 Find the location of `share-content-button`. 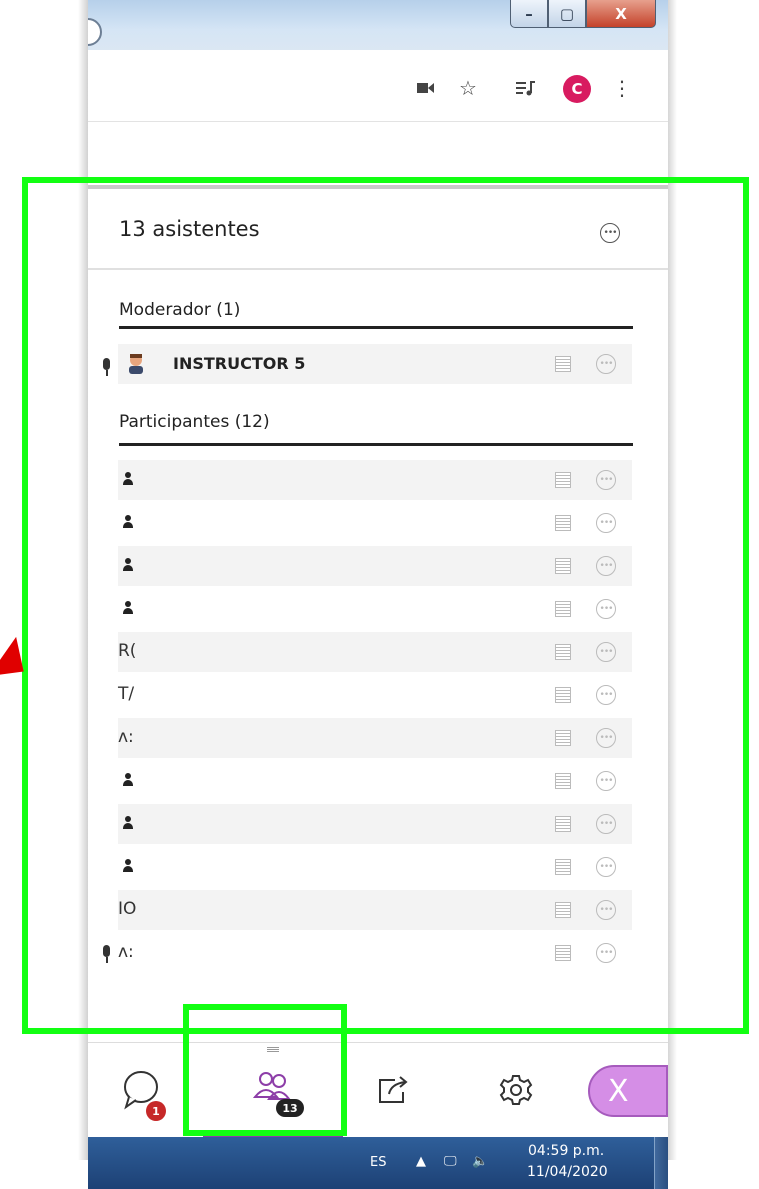

share-content-button is located at coordinates (393, 1090).